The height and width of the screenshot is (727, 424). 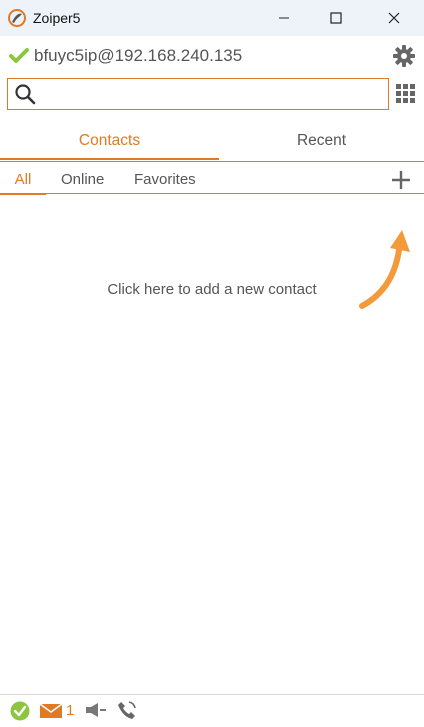 I want to click on tab-recent: Recent, so click(x=321, y=144).